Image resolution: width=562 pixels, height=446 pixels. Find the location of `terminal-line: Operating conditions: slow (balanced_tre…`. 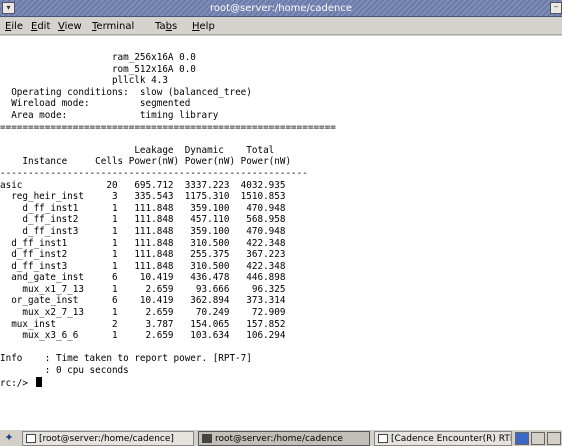

terminal-line: Operating conditions: slow (balanced_tre… is located at coordinates (126, 92).